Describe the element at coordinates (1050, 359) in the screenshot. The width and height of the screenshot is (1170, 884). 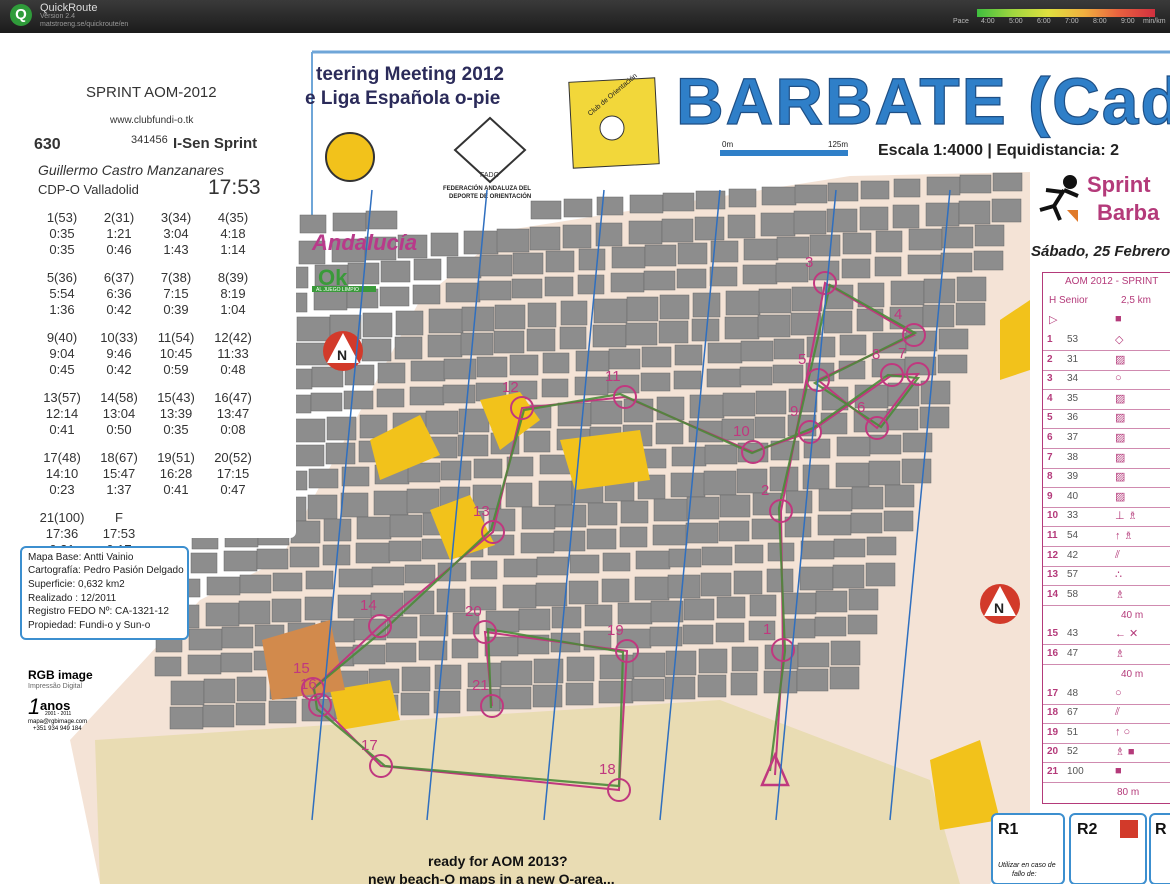
I see `cd-n: 2` at that location.